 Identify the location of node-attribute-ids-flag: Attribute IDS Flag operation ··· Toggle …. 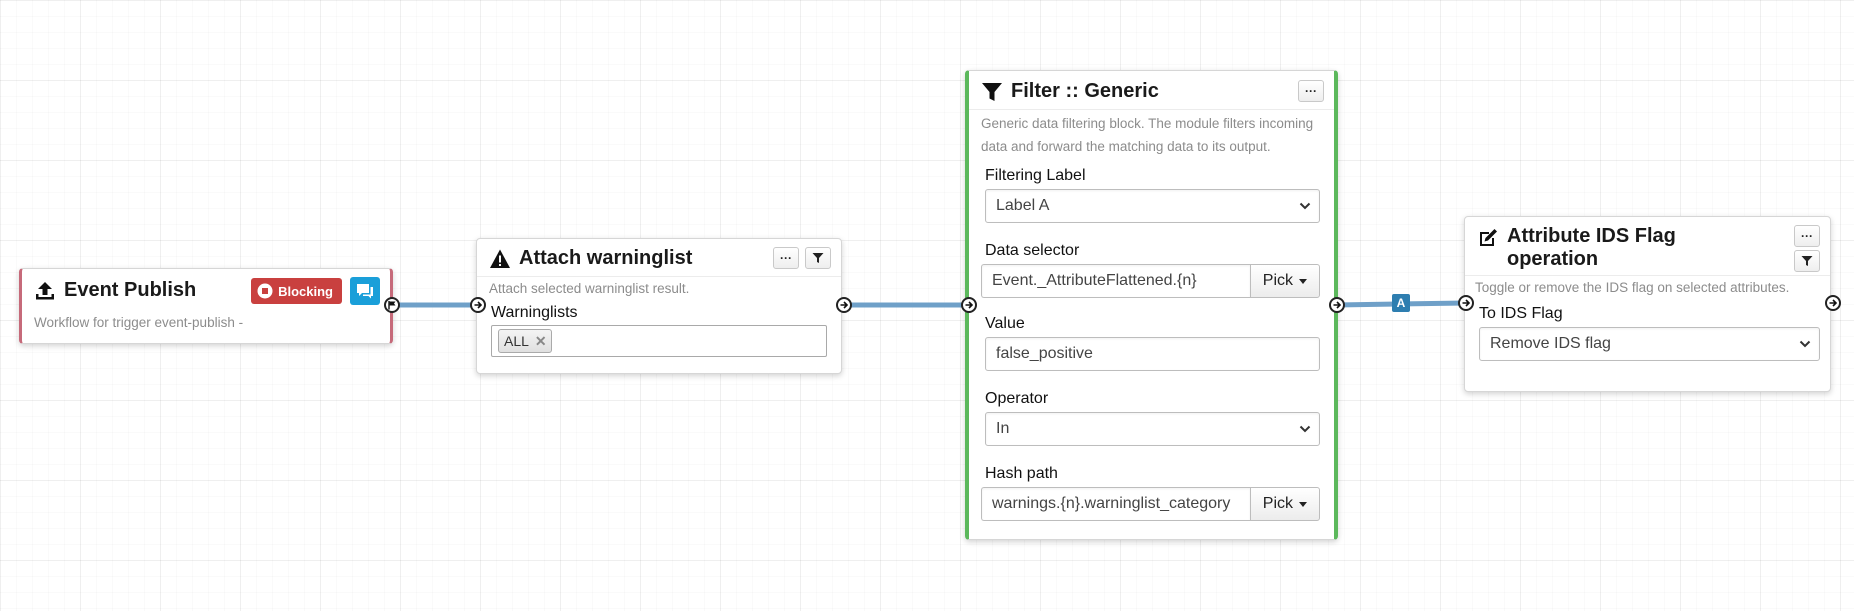
(1647, 304).